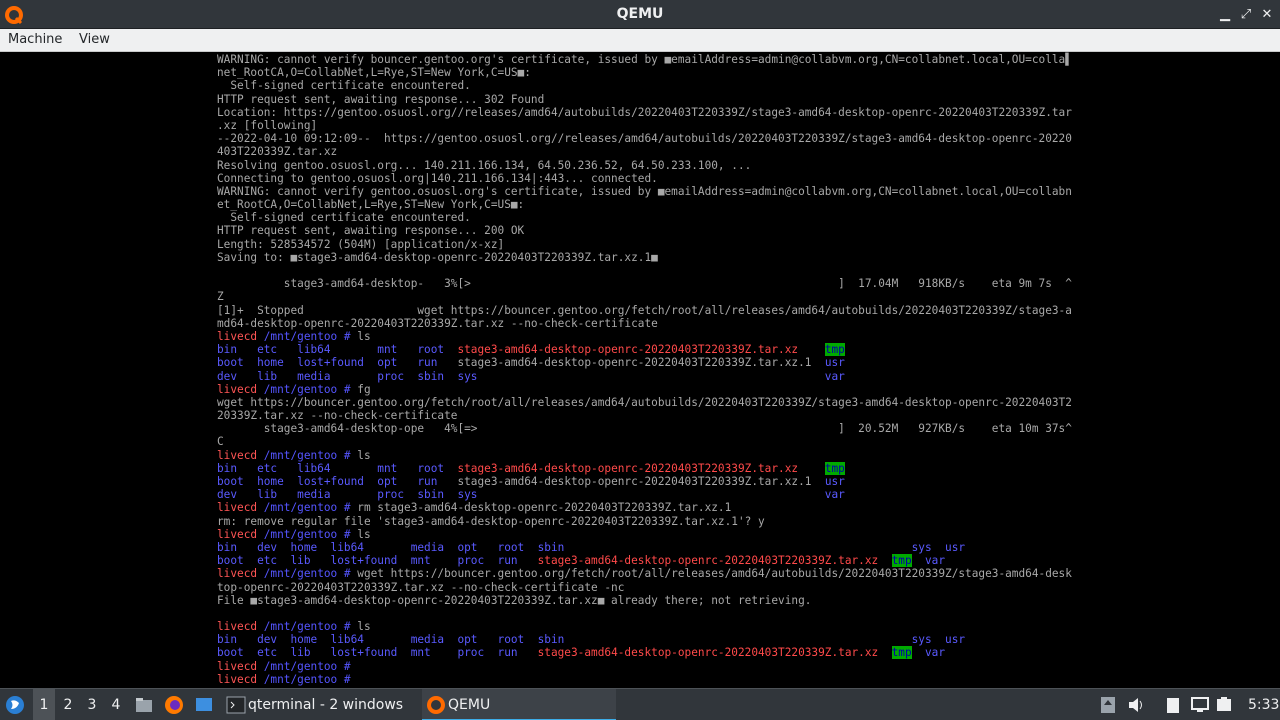  What do you see at coordinates (326, 705) in the screenshot?
I see `task-label: qterminal - 2 windows` at bounding box center [326, 705].